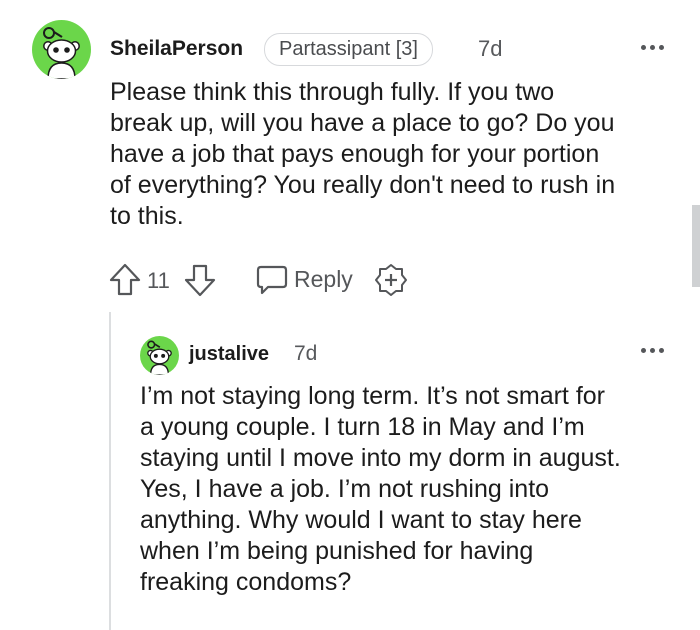 This screenshot has height=630, width=700. What do you see at coordinates (348, 49) in the screenshot?
I see `user-flair: Partassipant [3]` at bounding box center [348, 49].